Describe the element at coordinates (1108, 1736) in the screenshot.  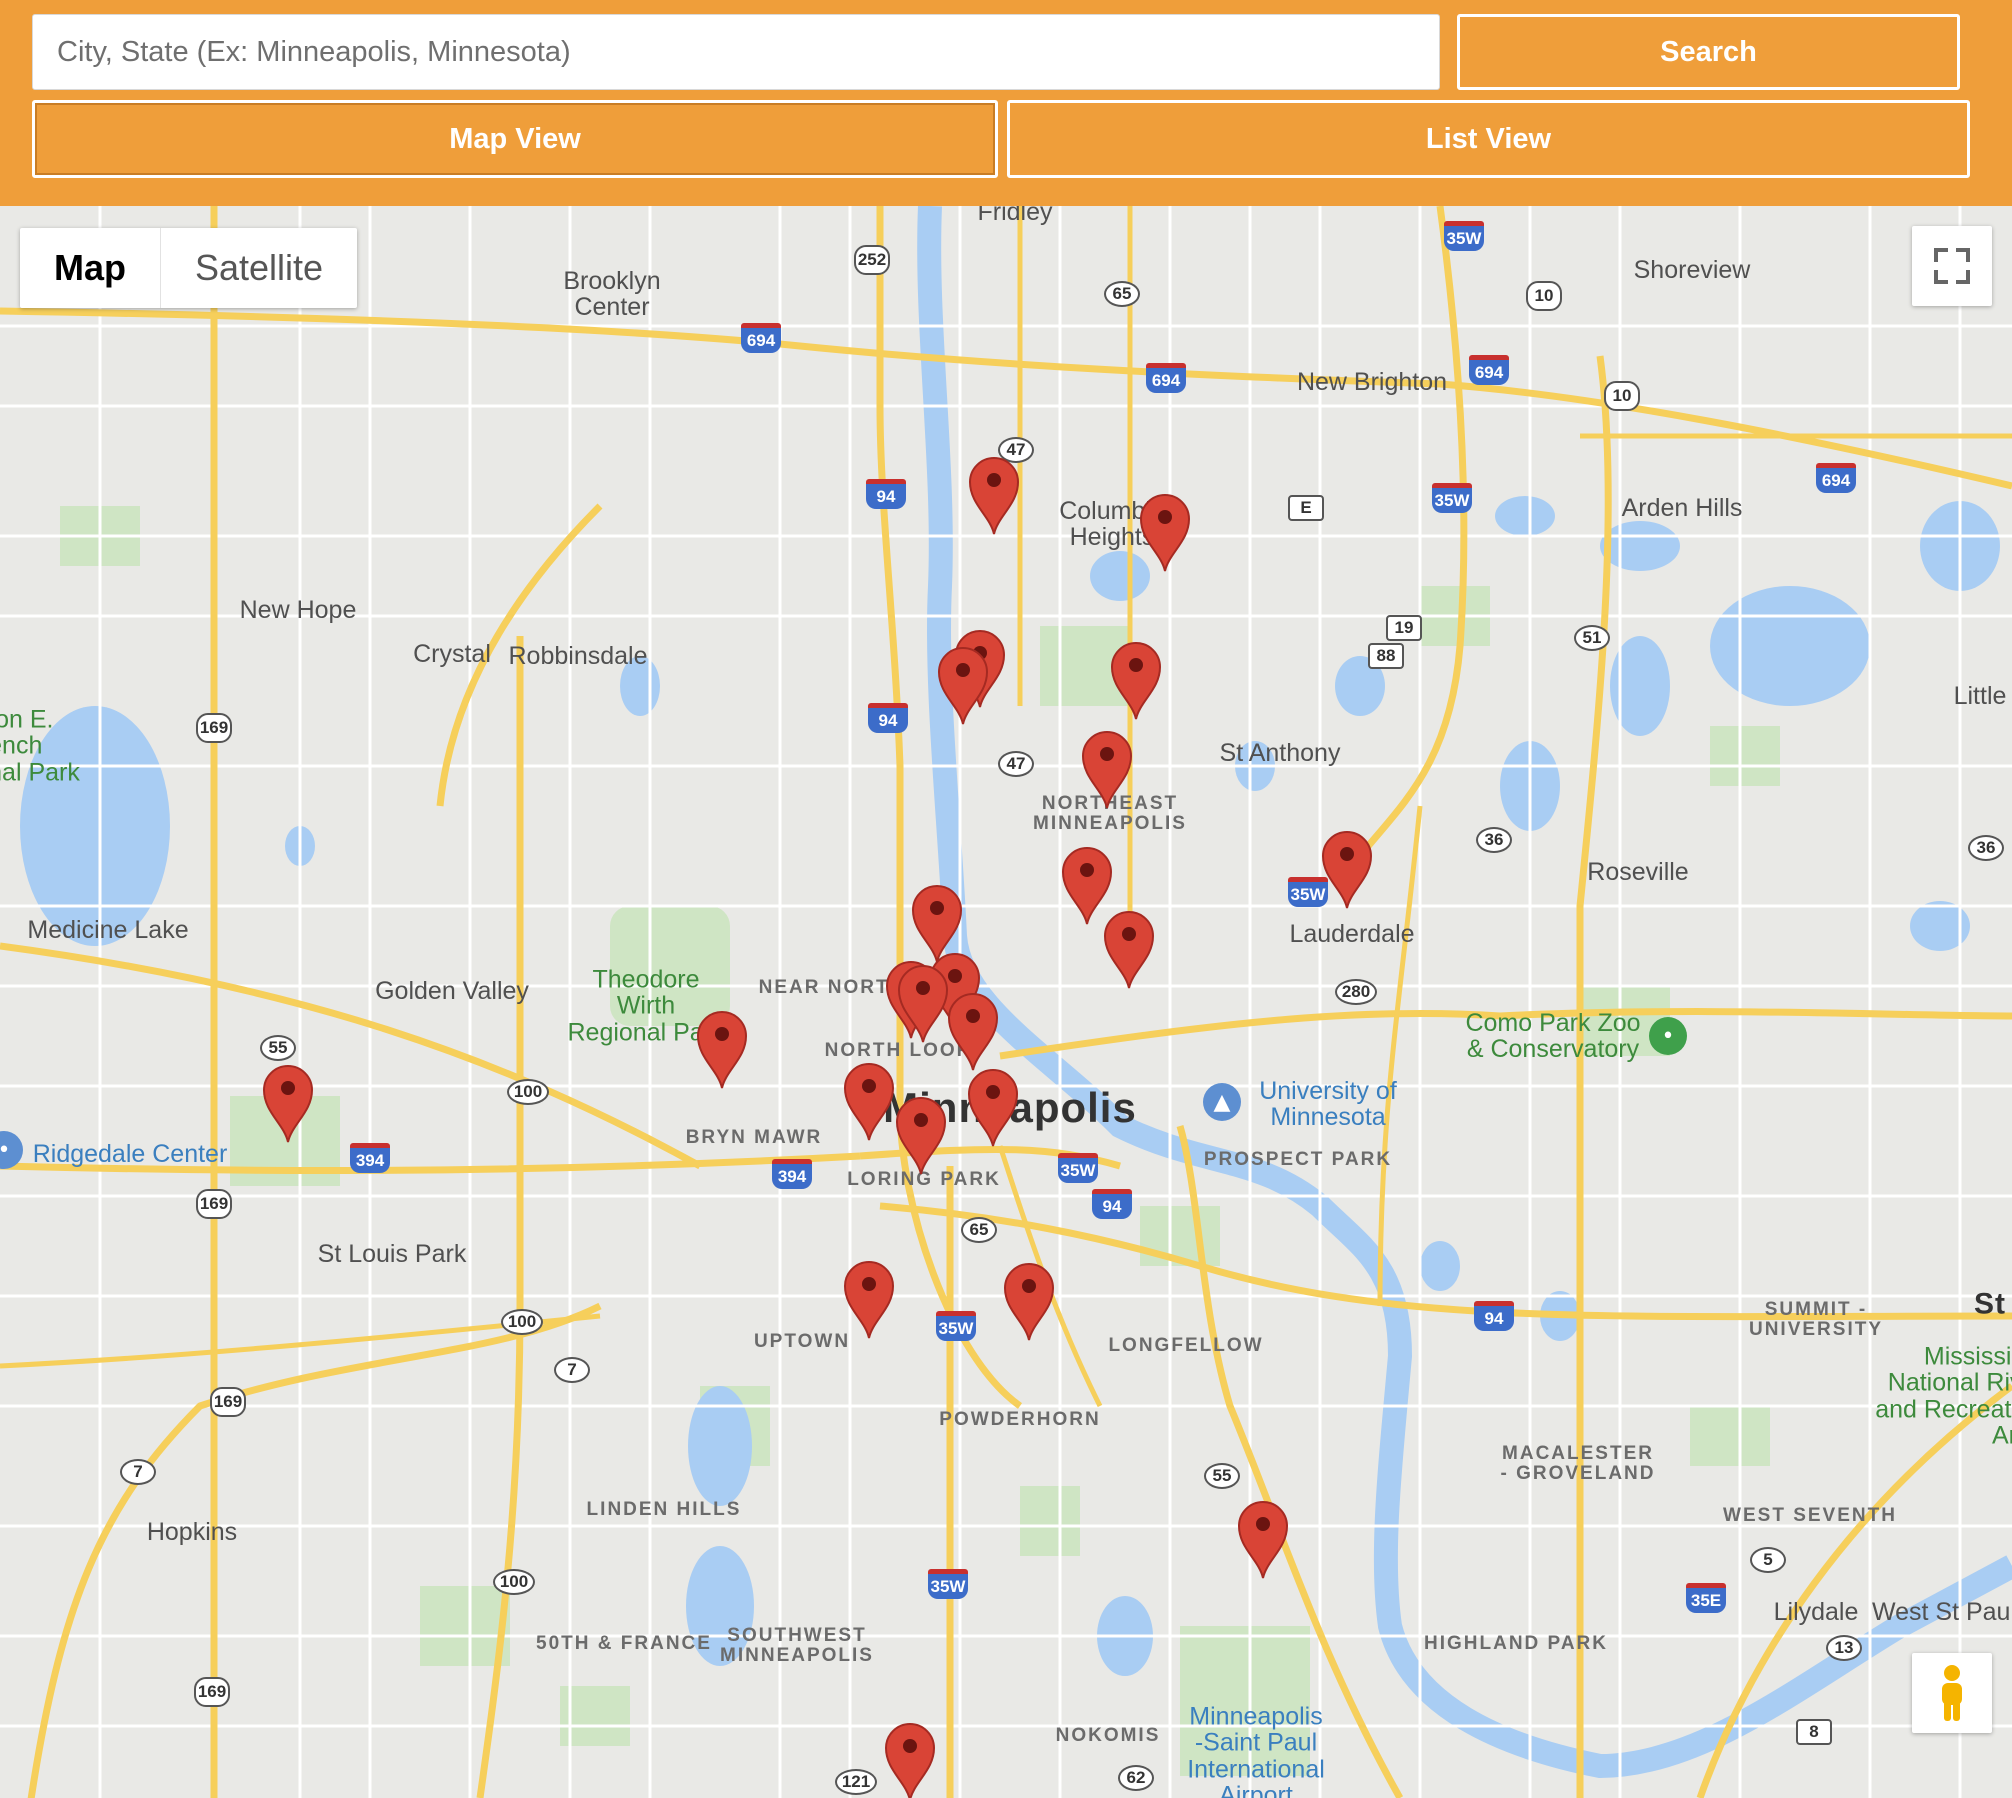
I see `map-label: NOKOMIS` at that location.